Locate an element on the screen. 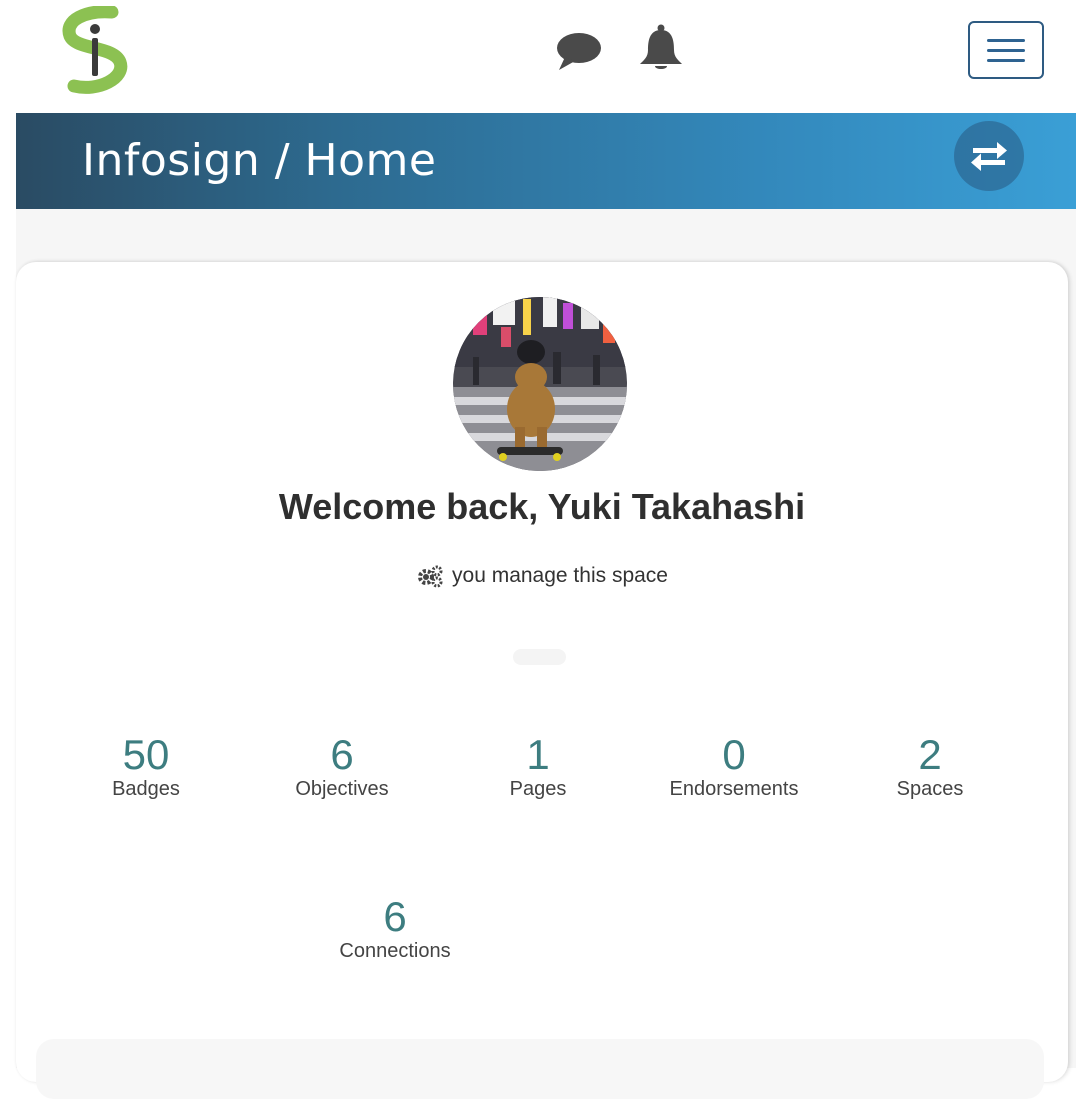  menu-toggle-button is located at coordinates (1006, 50).